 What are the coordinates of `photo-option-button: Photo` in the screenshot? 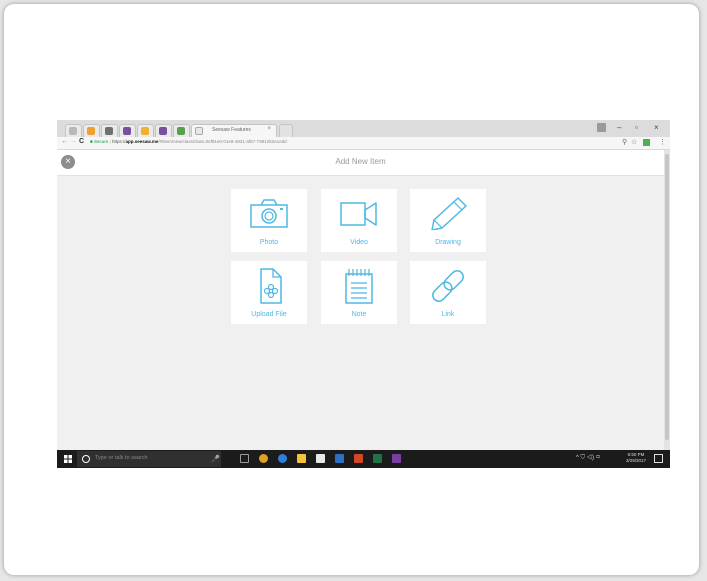 It's located at (269, 220).